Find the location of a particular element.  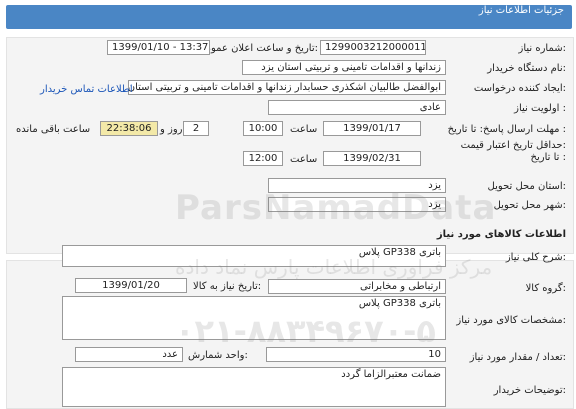

goods-group-label: گروه کالا: is located at coordinates (545, 288).